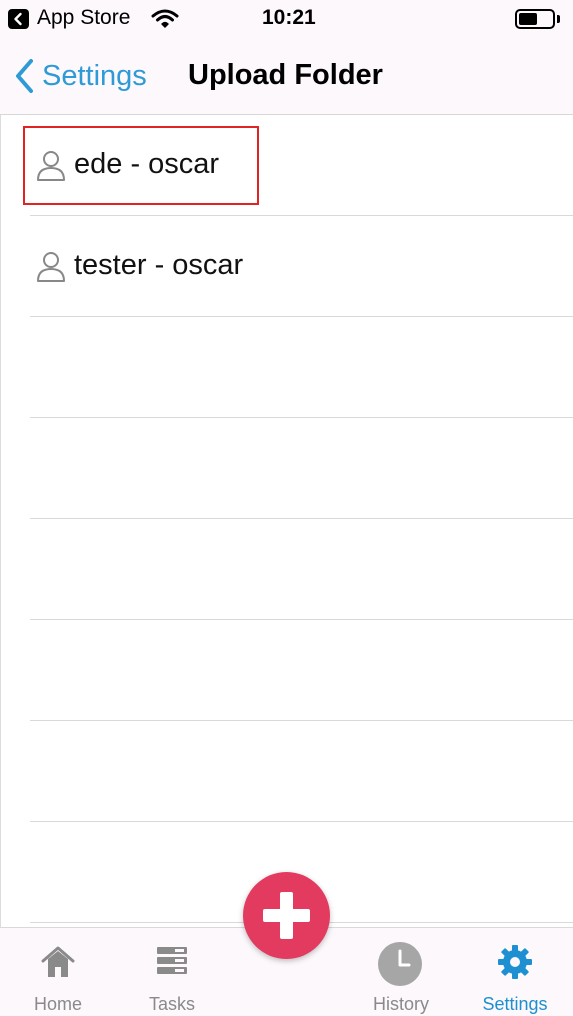  What do you see at coordinates (289, 17) in the screenshot?
I see `status-time: 10:21` at bounding box center [289, 17].